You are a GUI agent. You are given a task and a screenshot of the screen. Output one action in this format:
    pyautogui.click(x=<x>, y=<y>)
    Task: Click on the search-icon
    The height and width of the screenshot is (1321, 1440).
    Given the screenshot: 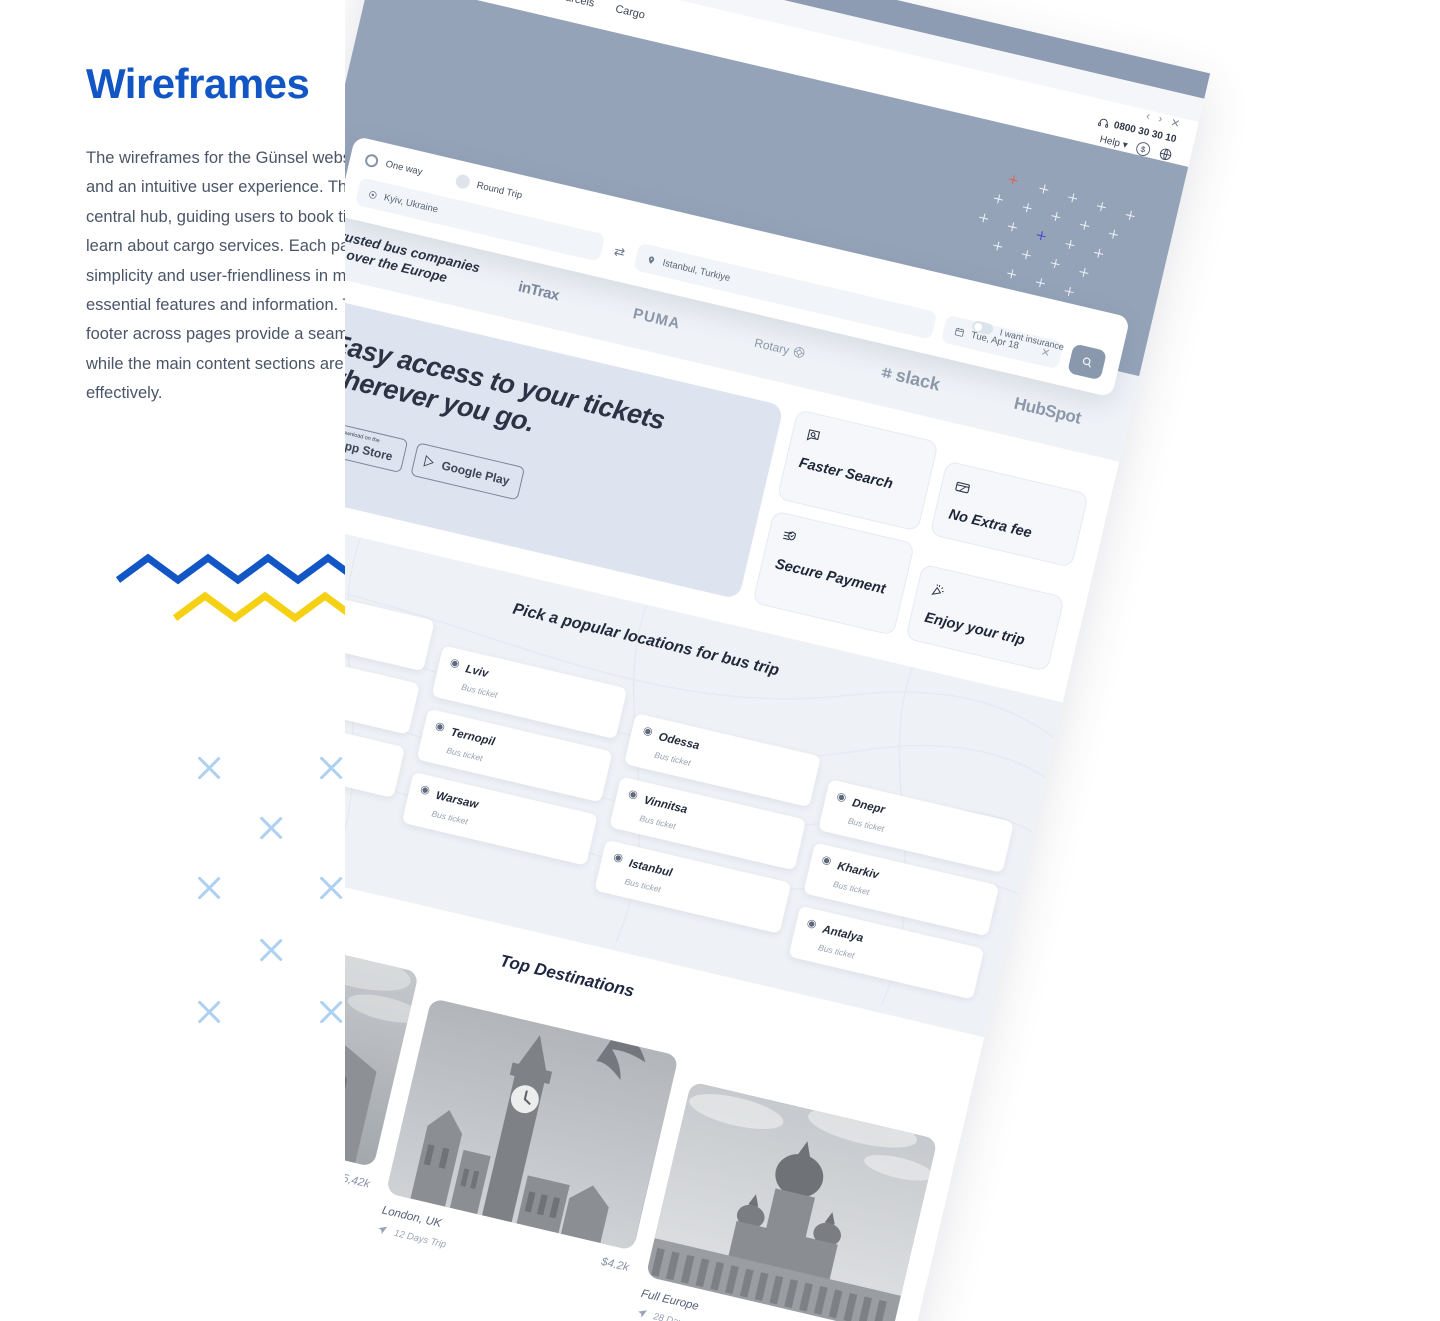 What is the action you would take?
    pyautogui.click(x=1086, y=362)
    